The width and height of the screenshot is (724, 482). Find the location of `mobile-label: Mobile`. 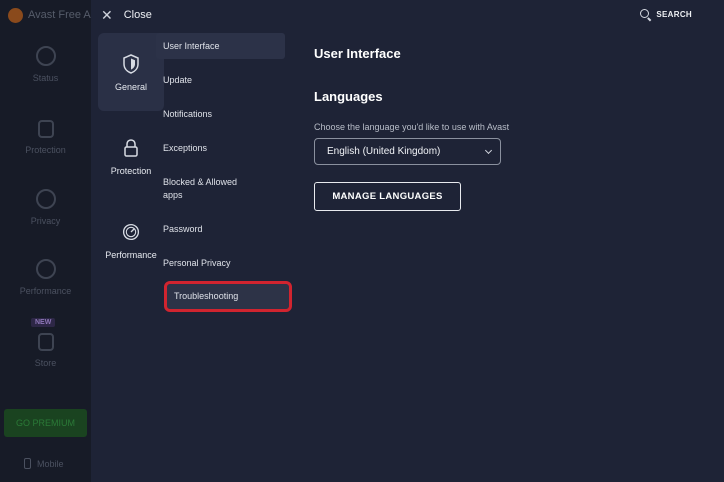

mobile-label: Mobile is located at coordinates (50, 463).